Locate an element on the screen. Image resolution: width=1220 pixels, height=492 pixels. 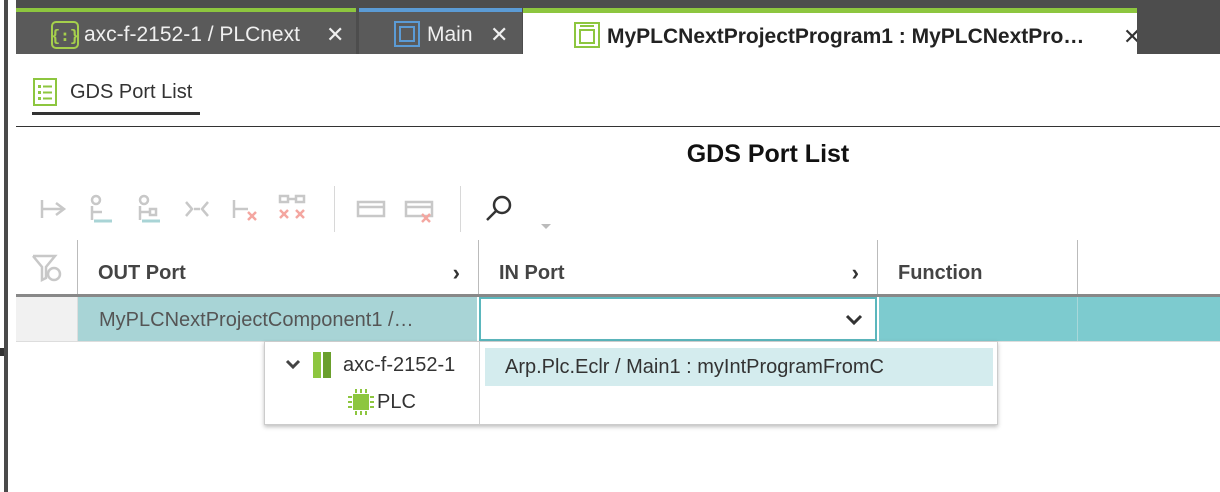
tree-node-plc: PLC is located at coordinates (381, 402).